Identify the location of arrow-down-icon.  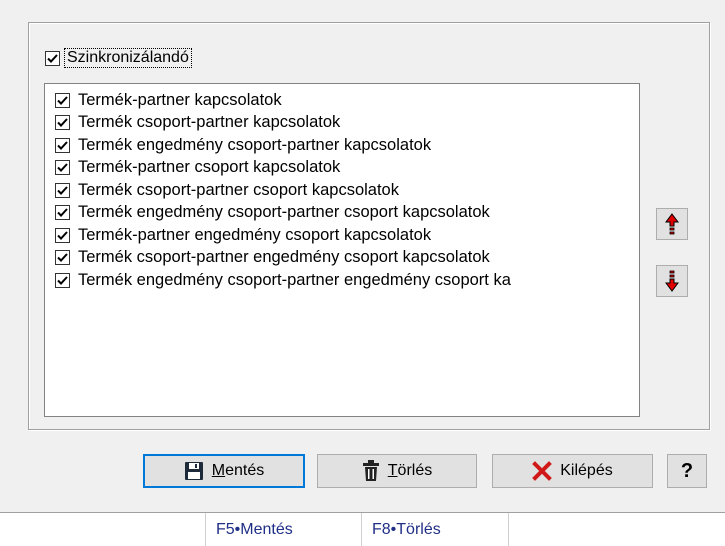
(672, 281).